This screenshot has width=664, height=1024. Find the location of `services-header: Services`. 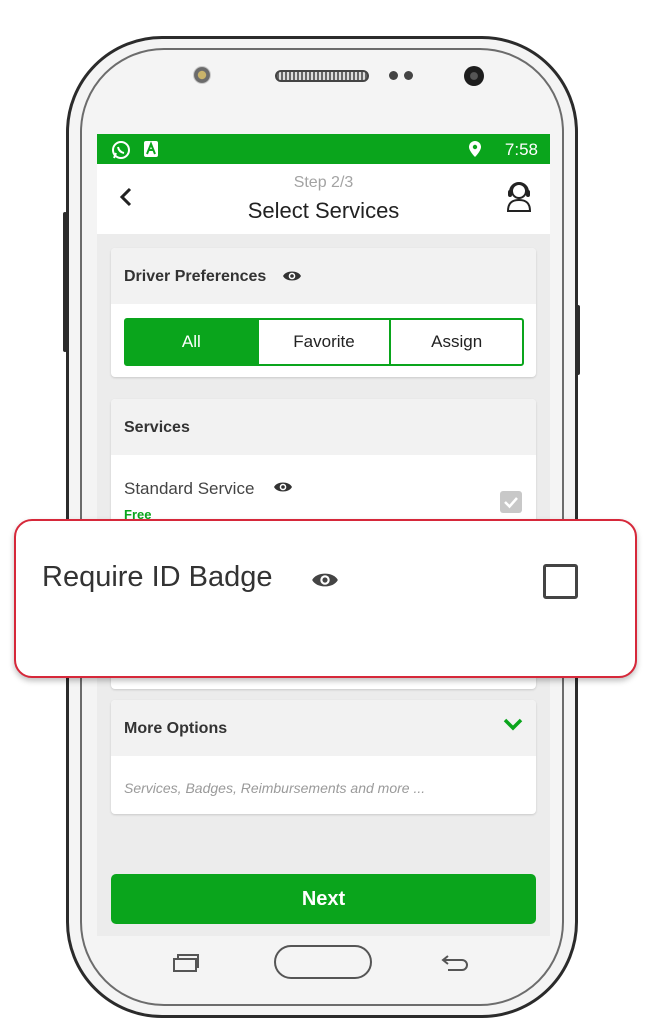

services-header: Services is located at coordinates (323, 427).